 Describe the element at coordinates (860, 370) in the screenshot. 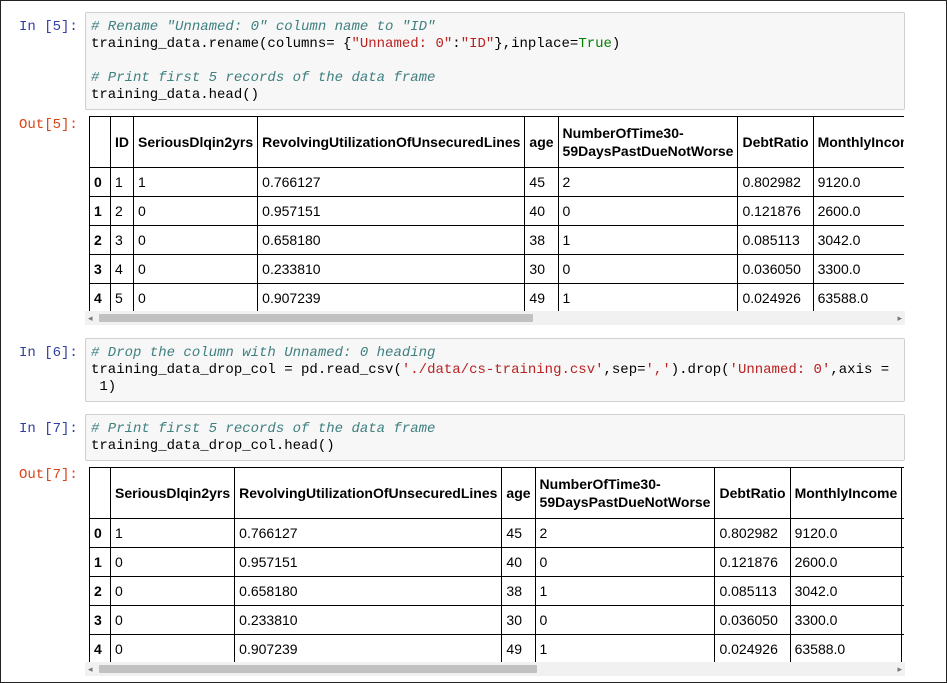

I see `code-text: ,axis =` at that location.